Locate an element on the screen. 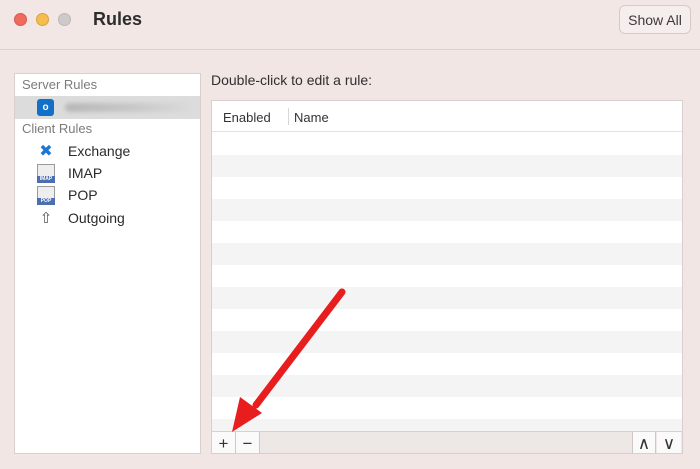  pop-icon: POP is located at coordinates (46, 195).